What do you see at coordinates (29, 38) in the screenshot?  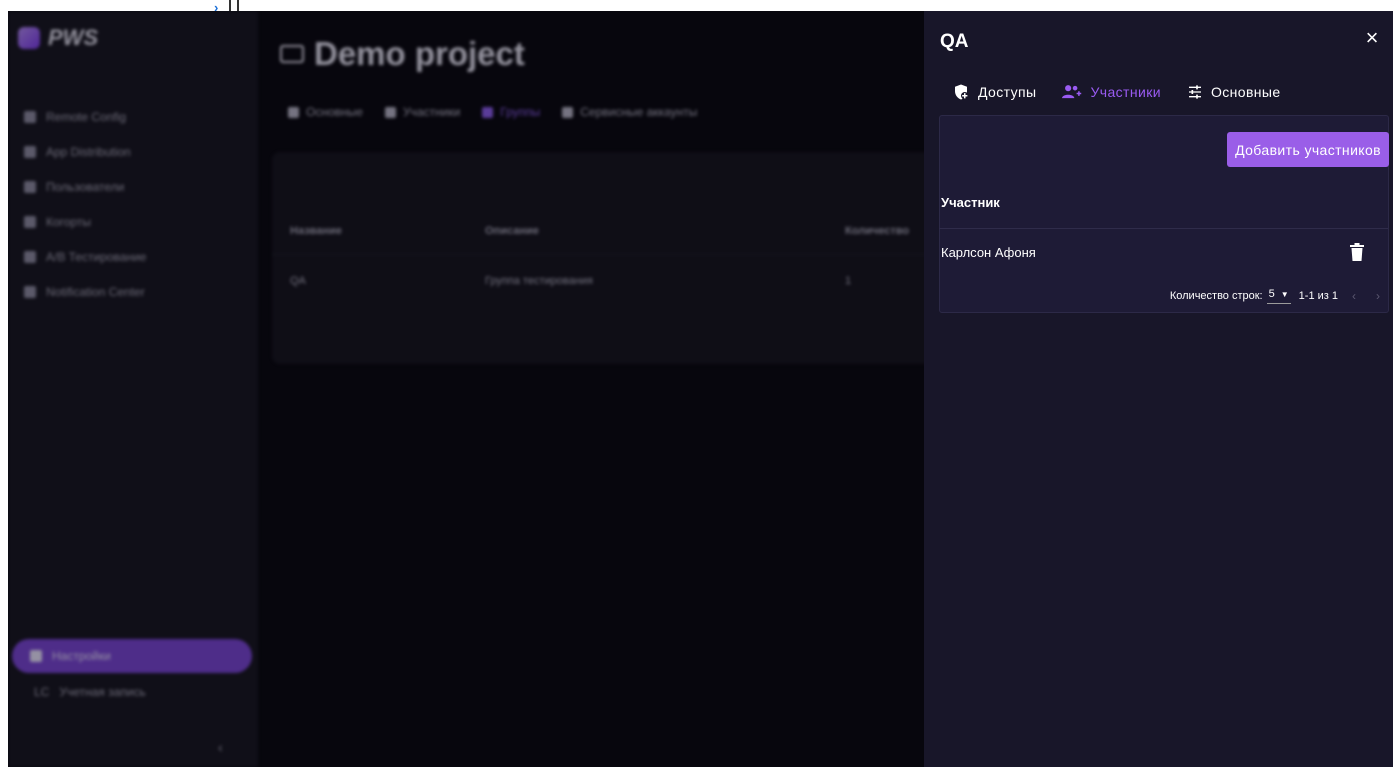 I see `logo-cube-icon` at bounding box center [29, 38].